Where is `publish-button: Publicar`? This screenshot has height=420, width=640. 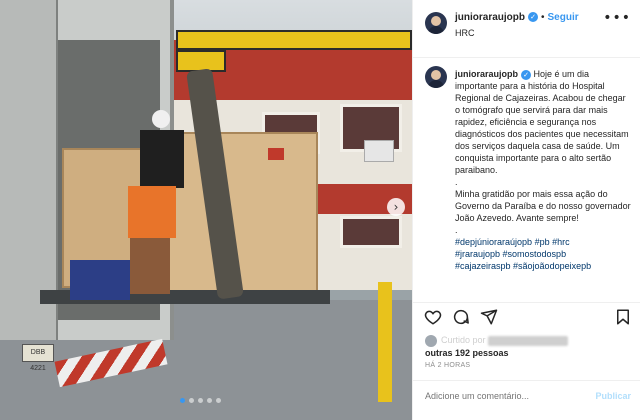 publish-button: Publicar is located at coordinates (613, 396).